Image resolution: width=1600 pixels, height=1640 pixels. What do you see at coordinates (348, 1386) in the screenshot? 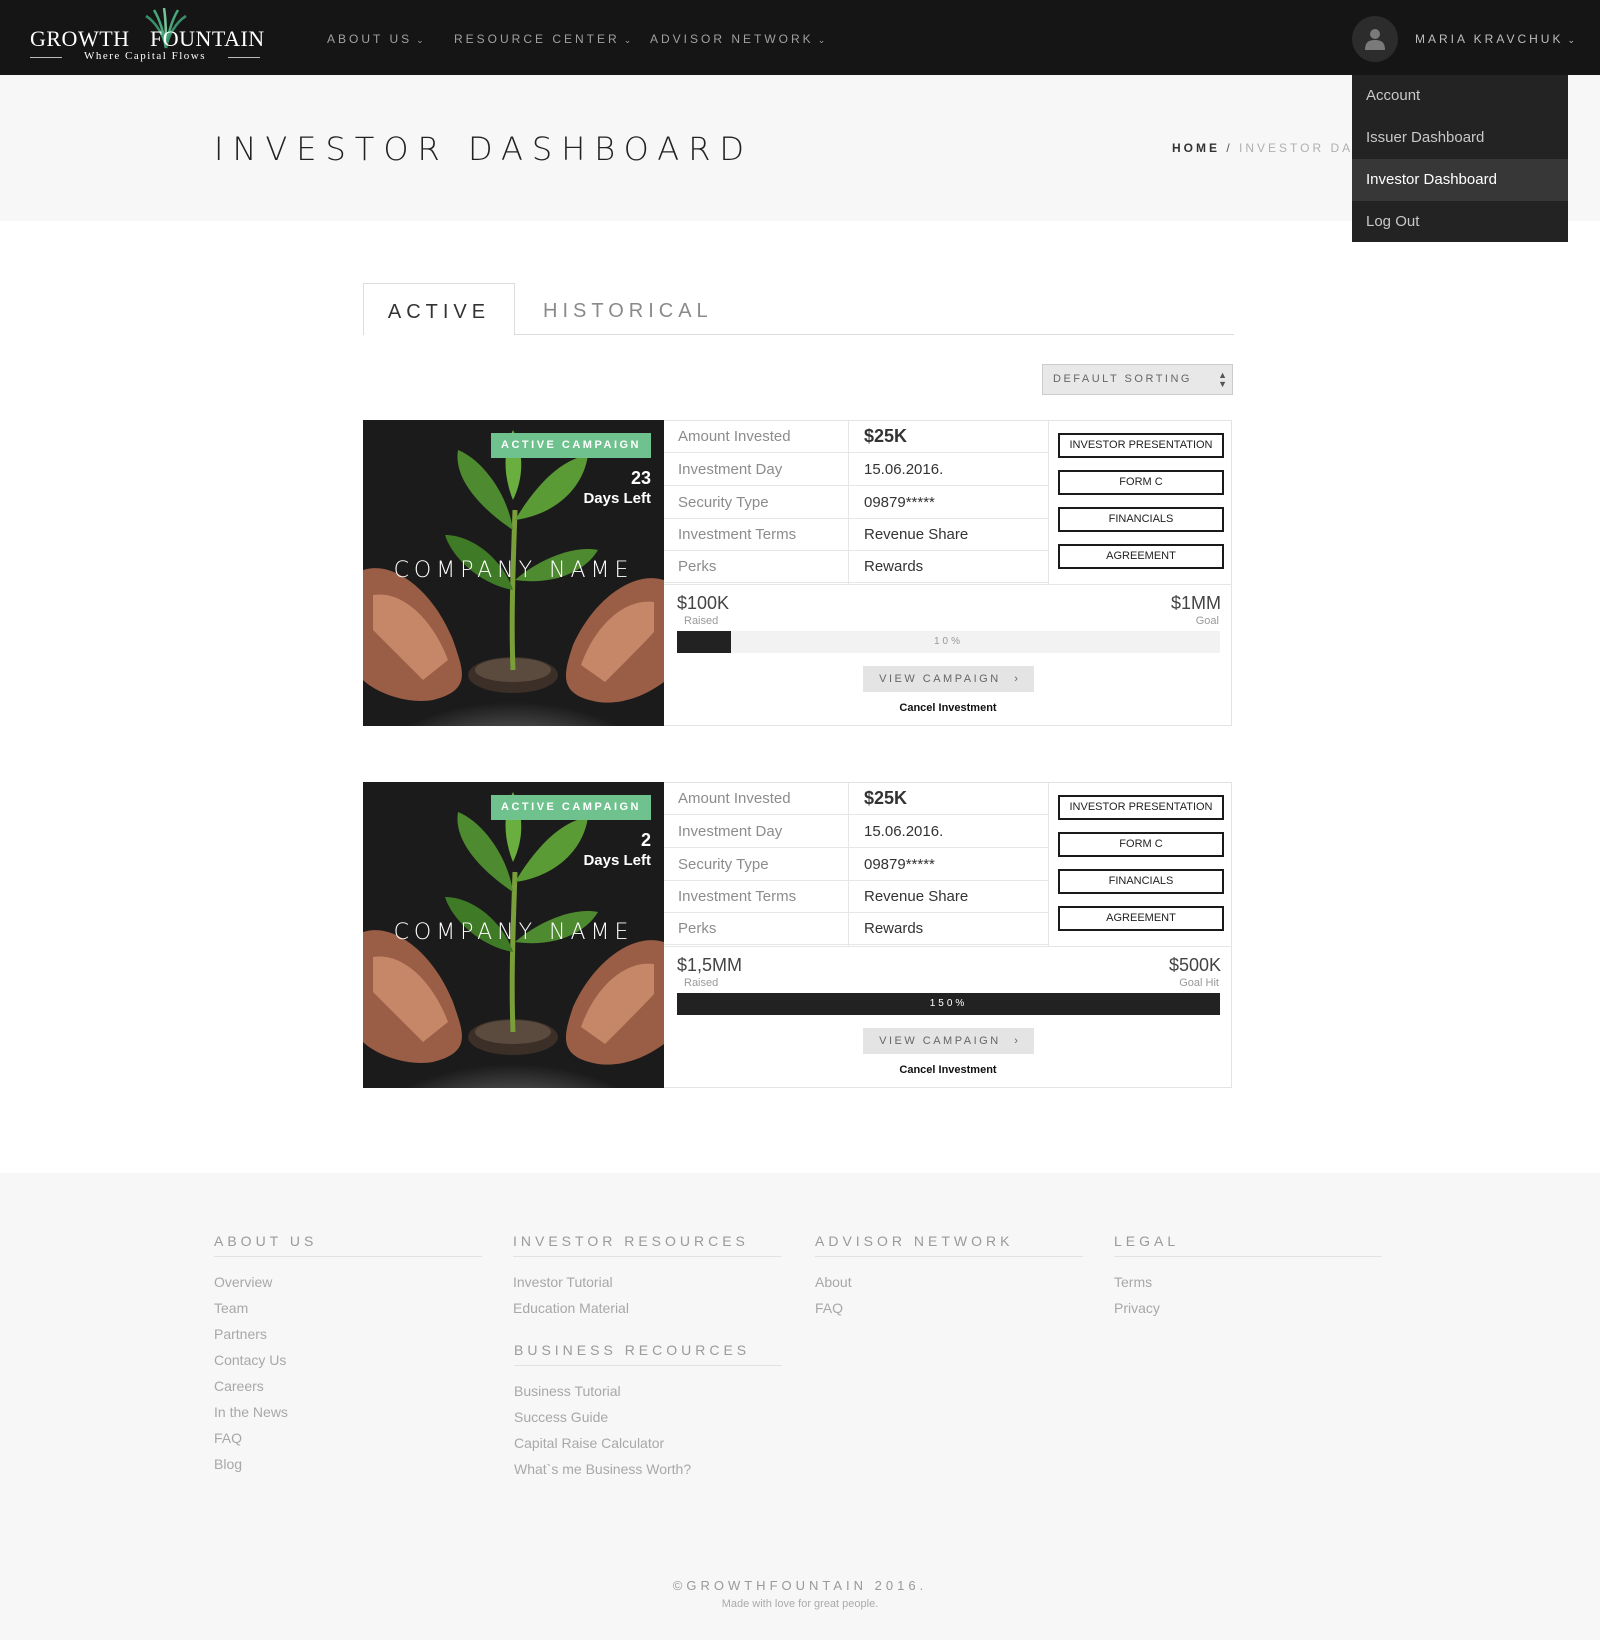
I see `footer-link: Careers` at bounding box center [348, 1386].